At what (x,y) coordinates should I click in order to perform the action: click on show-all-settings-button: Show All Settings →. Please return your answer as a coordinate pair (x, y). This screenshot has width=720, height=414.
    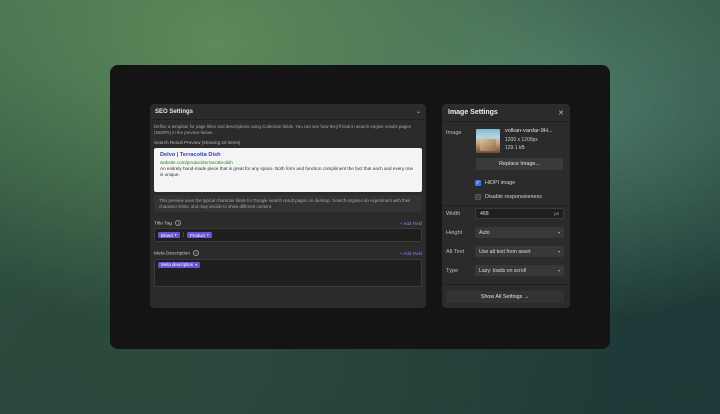
    Looking at the image, I should click on (505, 297).